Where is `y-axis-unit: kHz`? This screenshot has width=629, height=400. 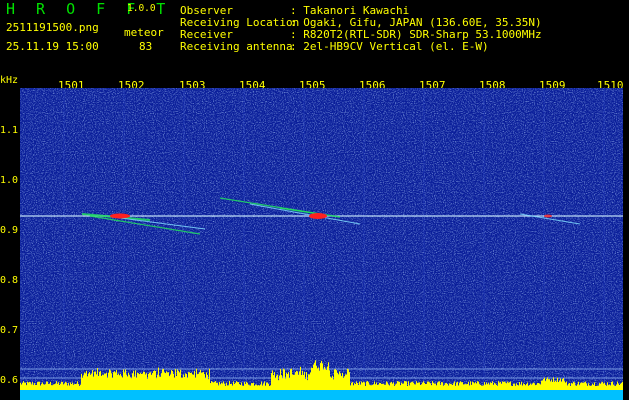 y-axis-unit: kHz is located at coordinates (9, 80).